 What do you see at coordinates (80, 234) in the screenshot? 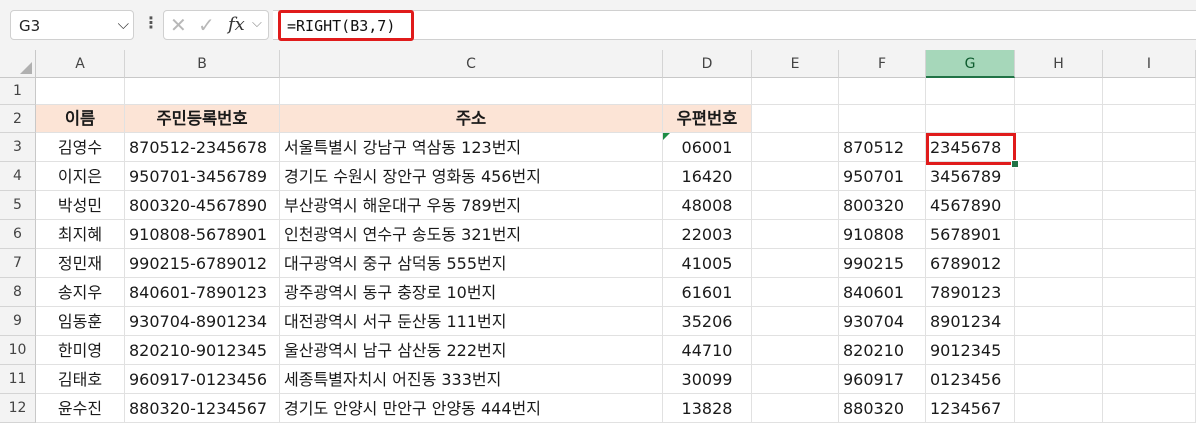
I see `name-cell: 최지혜` at bounding box center [80, 234].